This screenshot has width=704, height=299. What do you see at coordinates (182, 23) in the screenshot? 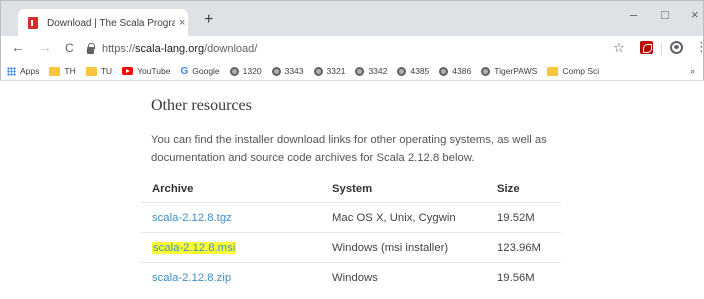
I see `tab-close-icon: ×` at bounding box center [182, 23].